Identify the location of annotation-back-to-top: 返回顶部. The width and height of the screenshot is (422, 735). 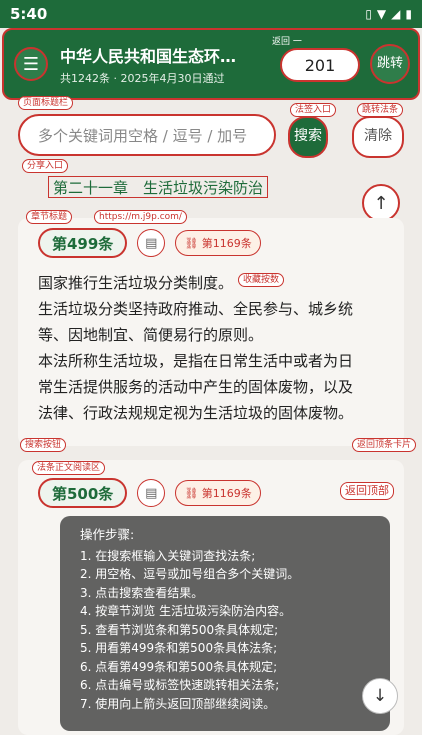
(367, 491).